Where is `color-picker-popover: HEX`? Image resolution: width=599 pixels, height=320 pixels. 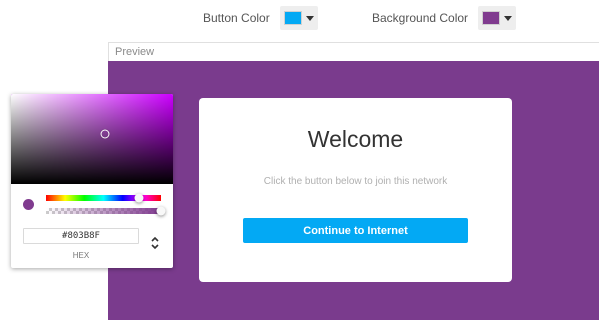 color-picker-popover: HEX is located at coordinates (92, 181).